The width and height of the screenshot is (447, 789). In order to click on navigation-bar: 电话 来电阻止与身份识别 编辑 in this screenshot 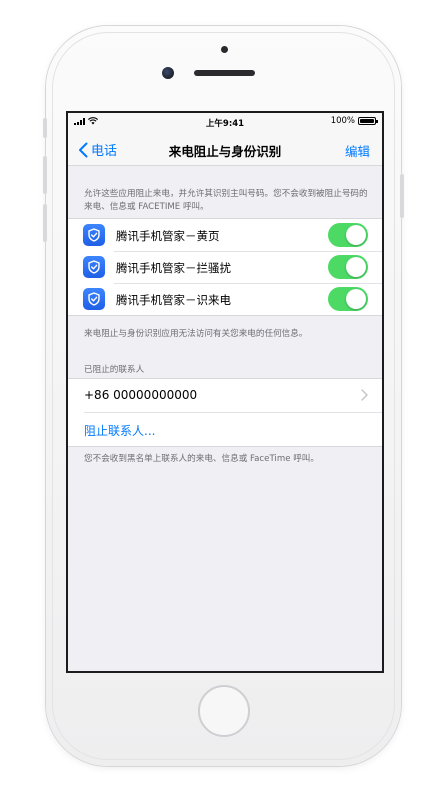, I will do `click(225, 148)`.